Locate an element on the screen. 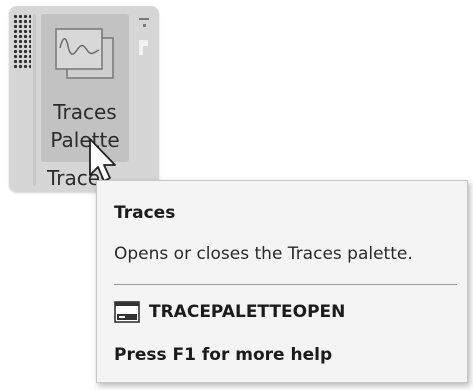  panel-side-controls is located at coordinates (144, 36).